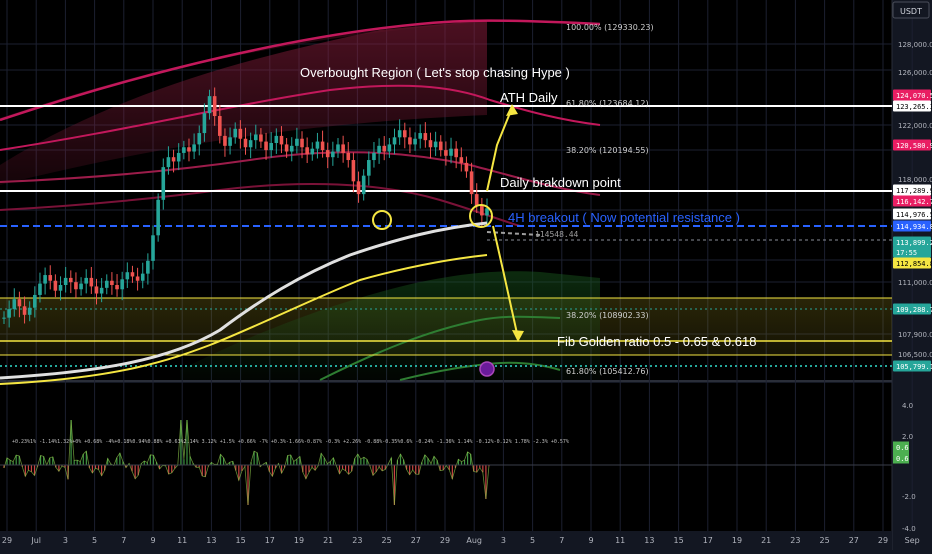 The width and height of the screenshot is (932, 554). Describe the element at coordinates (679, 540) in the screenshot. I see `x-tick-label: 15` at that location.